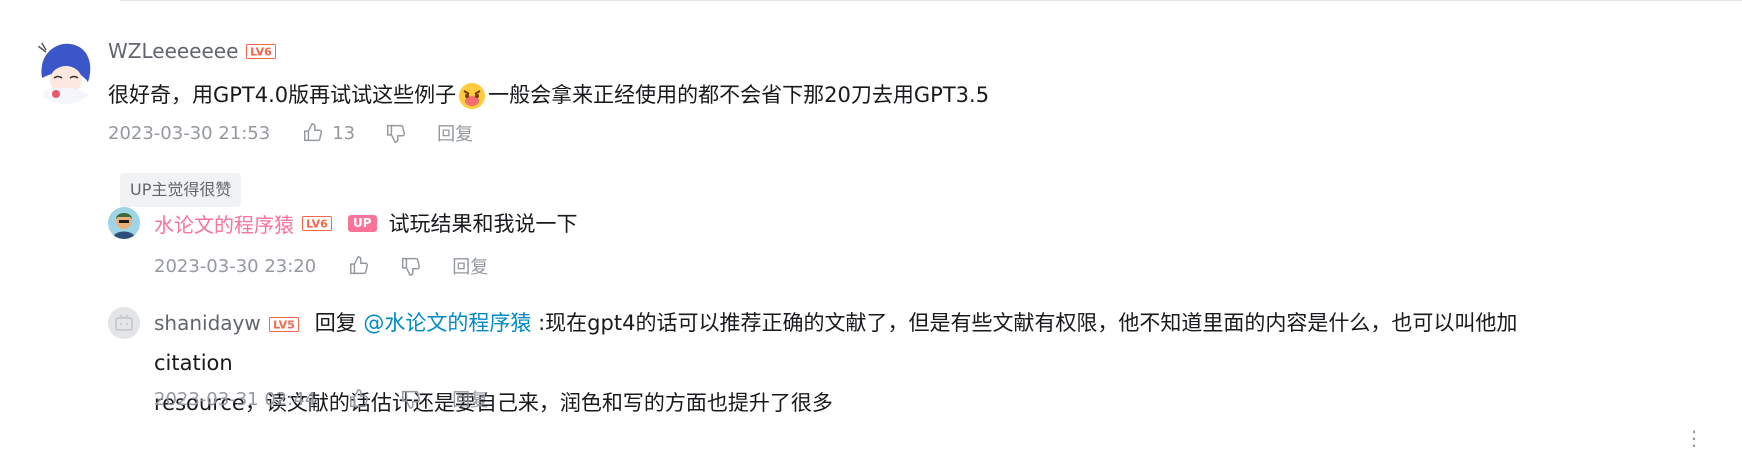 The image size is (1742, 460). Describe the element at coordinates (207, 323) in the screenshot. I see `username: shanidayw` at that location.